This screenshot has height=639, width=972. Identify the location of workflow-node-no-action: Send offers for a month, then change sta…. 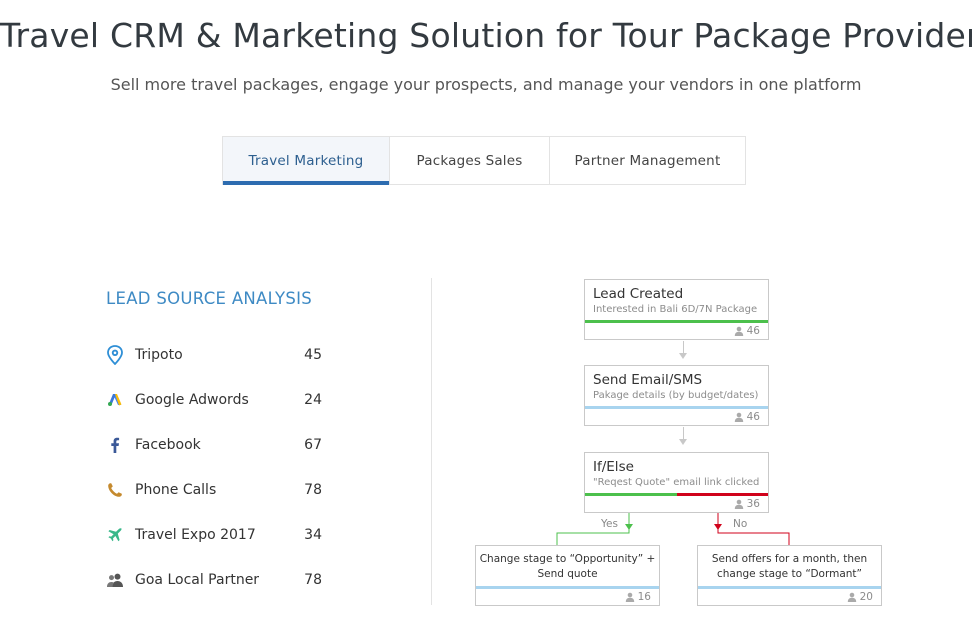
(789, 575).